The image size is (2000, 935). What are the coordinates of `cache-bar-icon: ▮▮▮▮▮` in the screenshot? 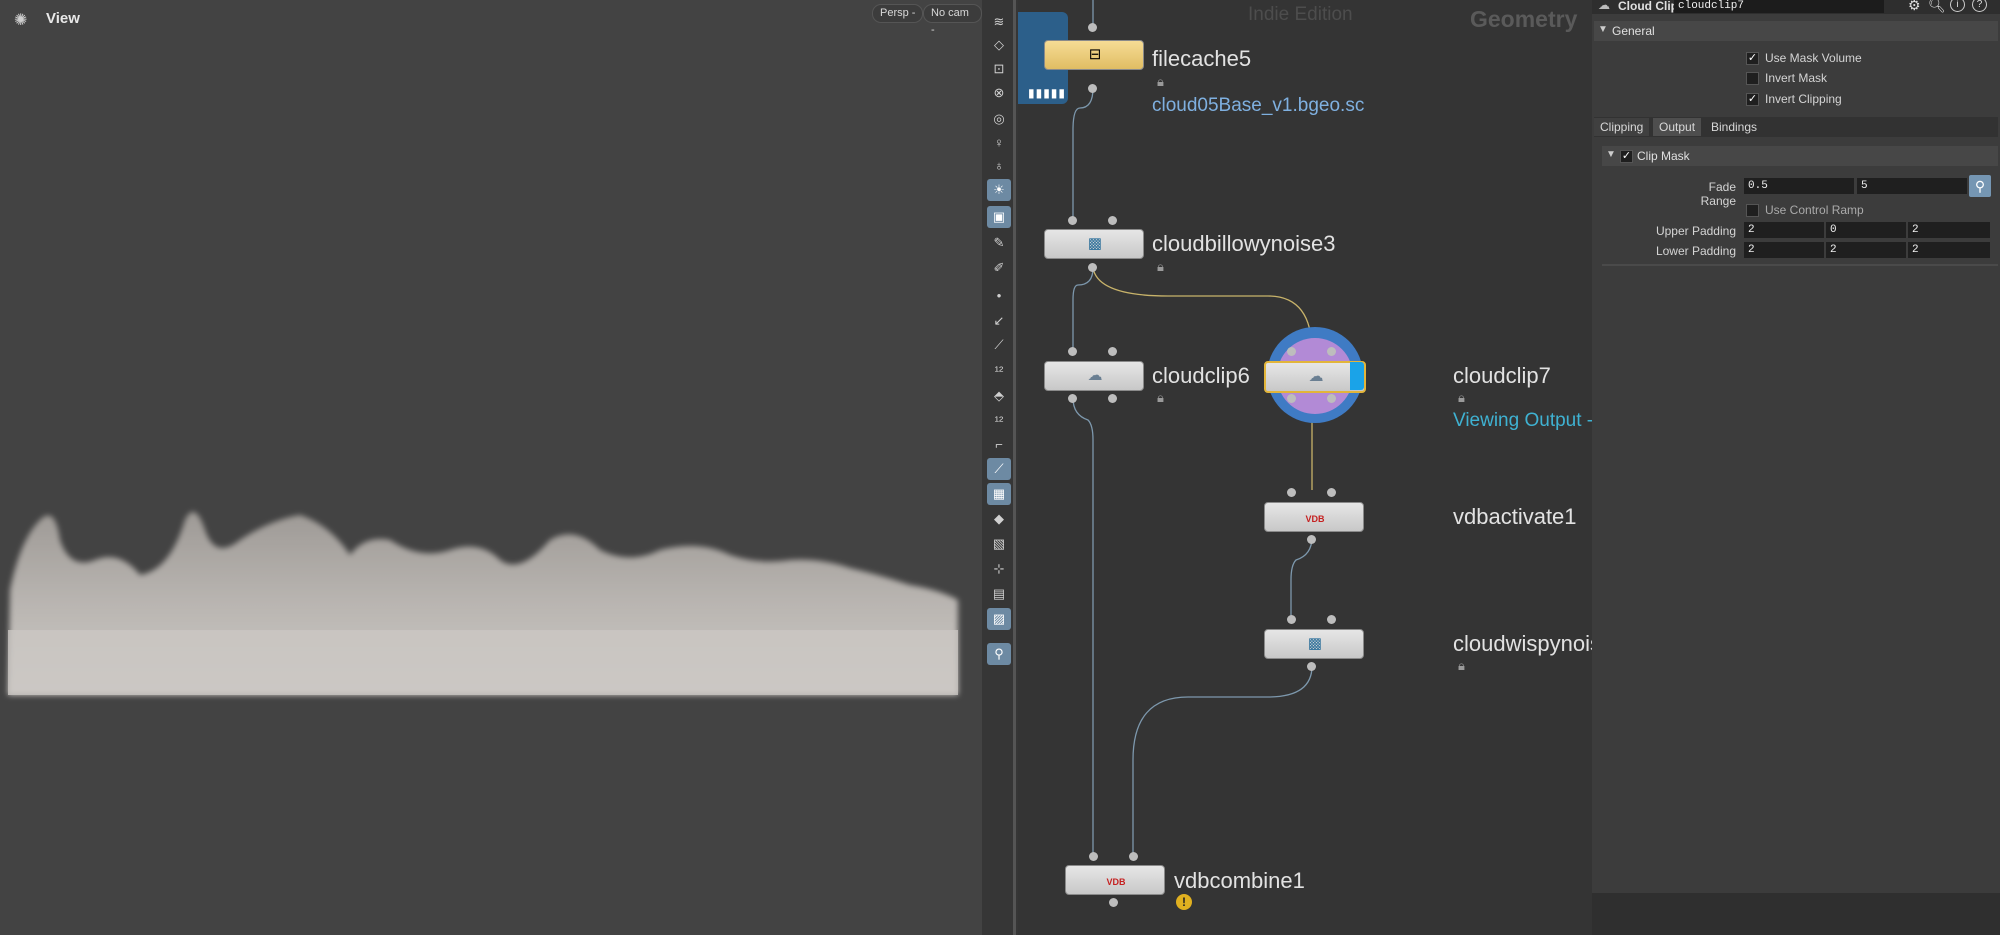 It's located at (1047, 93).